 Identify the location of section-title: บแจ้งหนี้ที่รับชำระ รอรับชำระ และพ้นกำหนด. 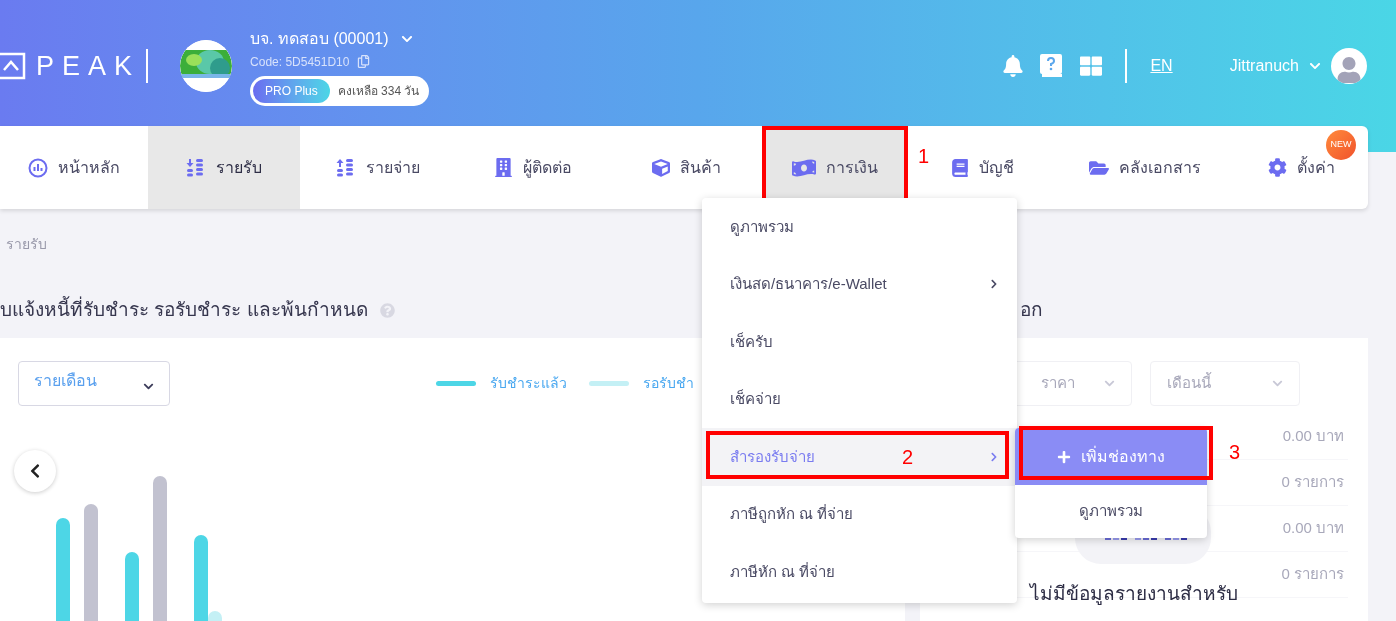
(184, 308).